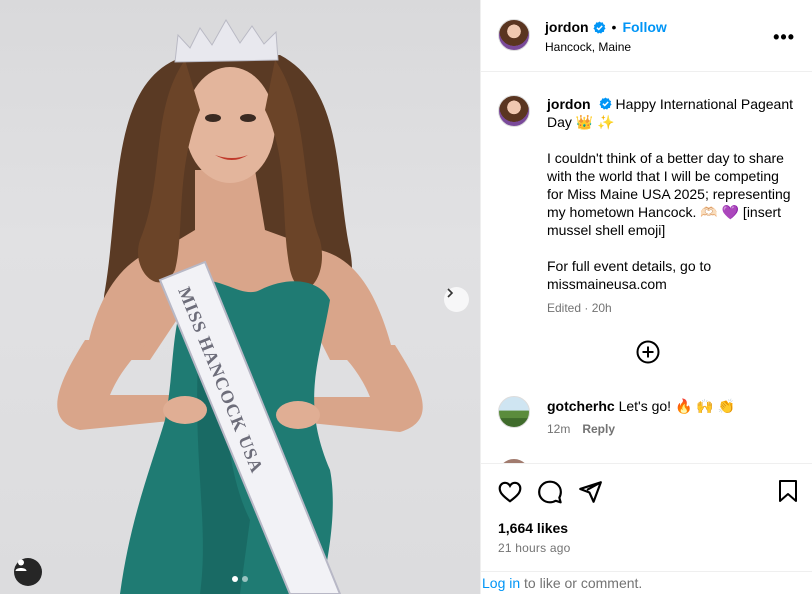 Image resolution: width=812 pixels, height=594 pixels. I want to click on chevron-right-icon, so click(450, 293).